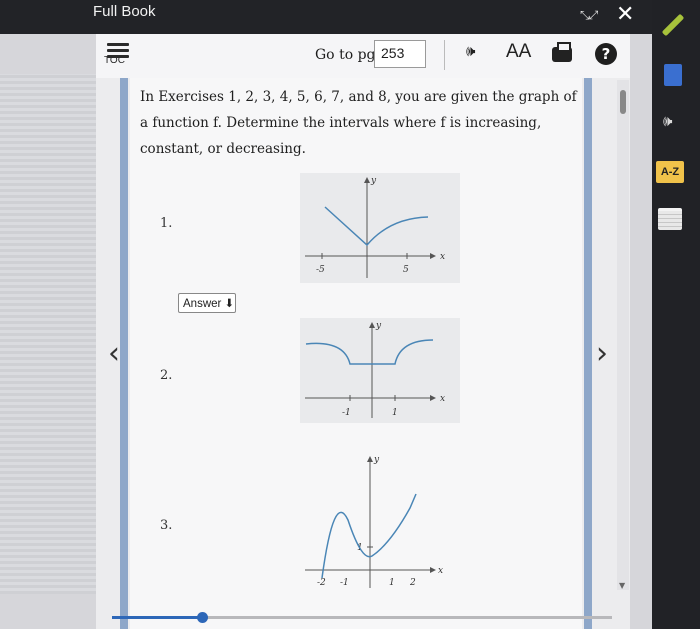 The height and width of the screenshot is (629, 700). I want to click on exercise-3-graph: x y 1 -2 -1 1 2, so click(374, 521).